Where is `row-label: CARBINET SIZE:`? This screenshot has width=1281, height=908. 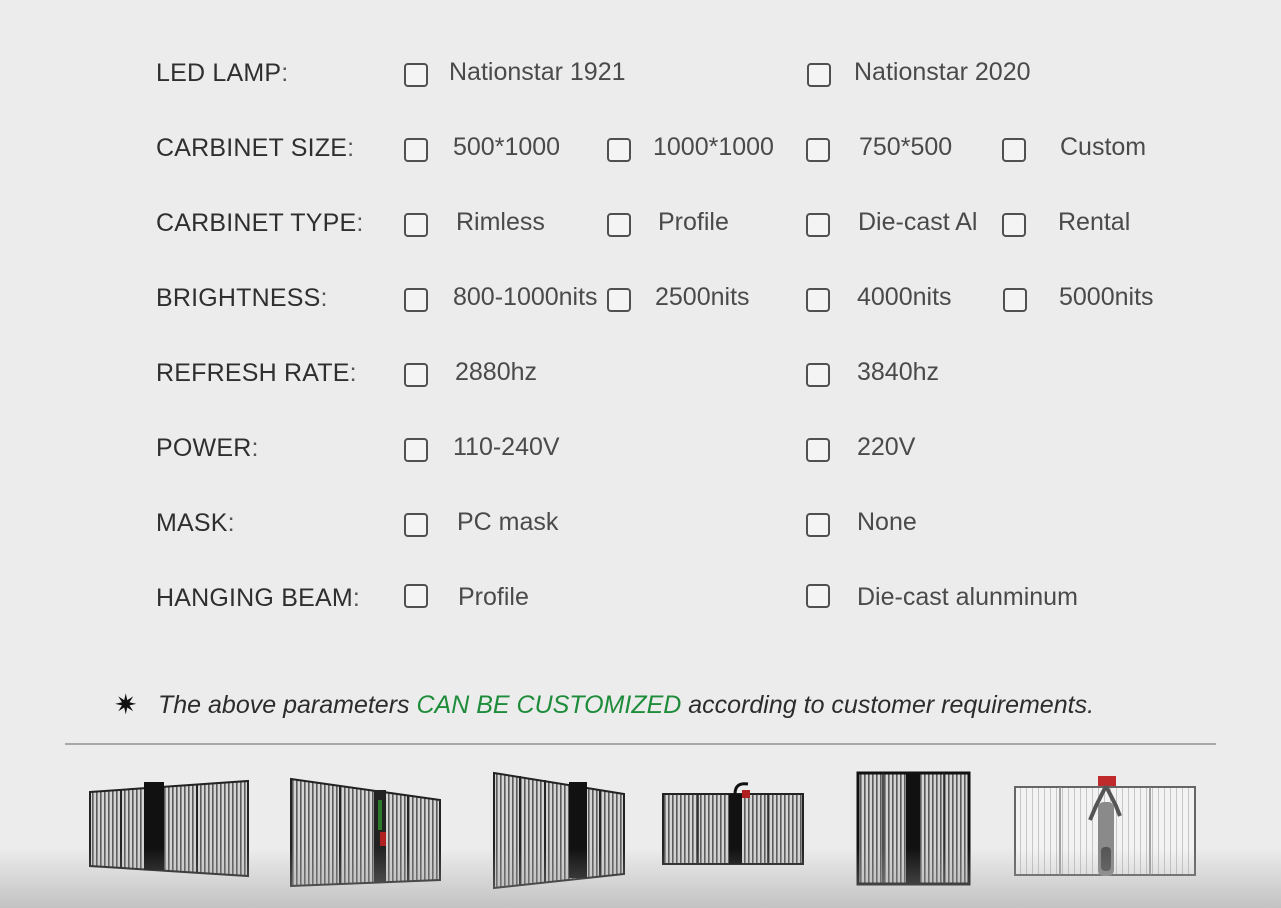 row-label: CARBINET SIZE: is located at coordinates (255, 148).